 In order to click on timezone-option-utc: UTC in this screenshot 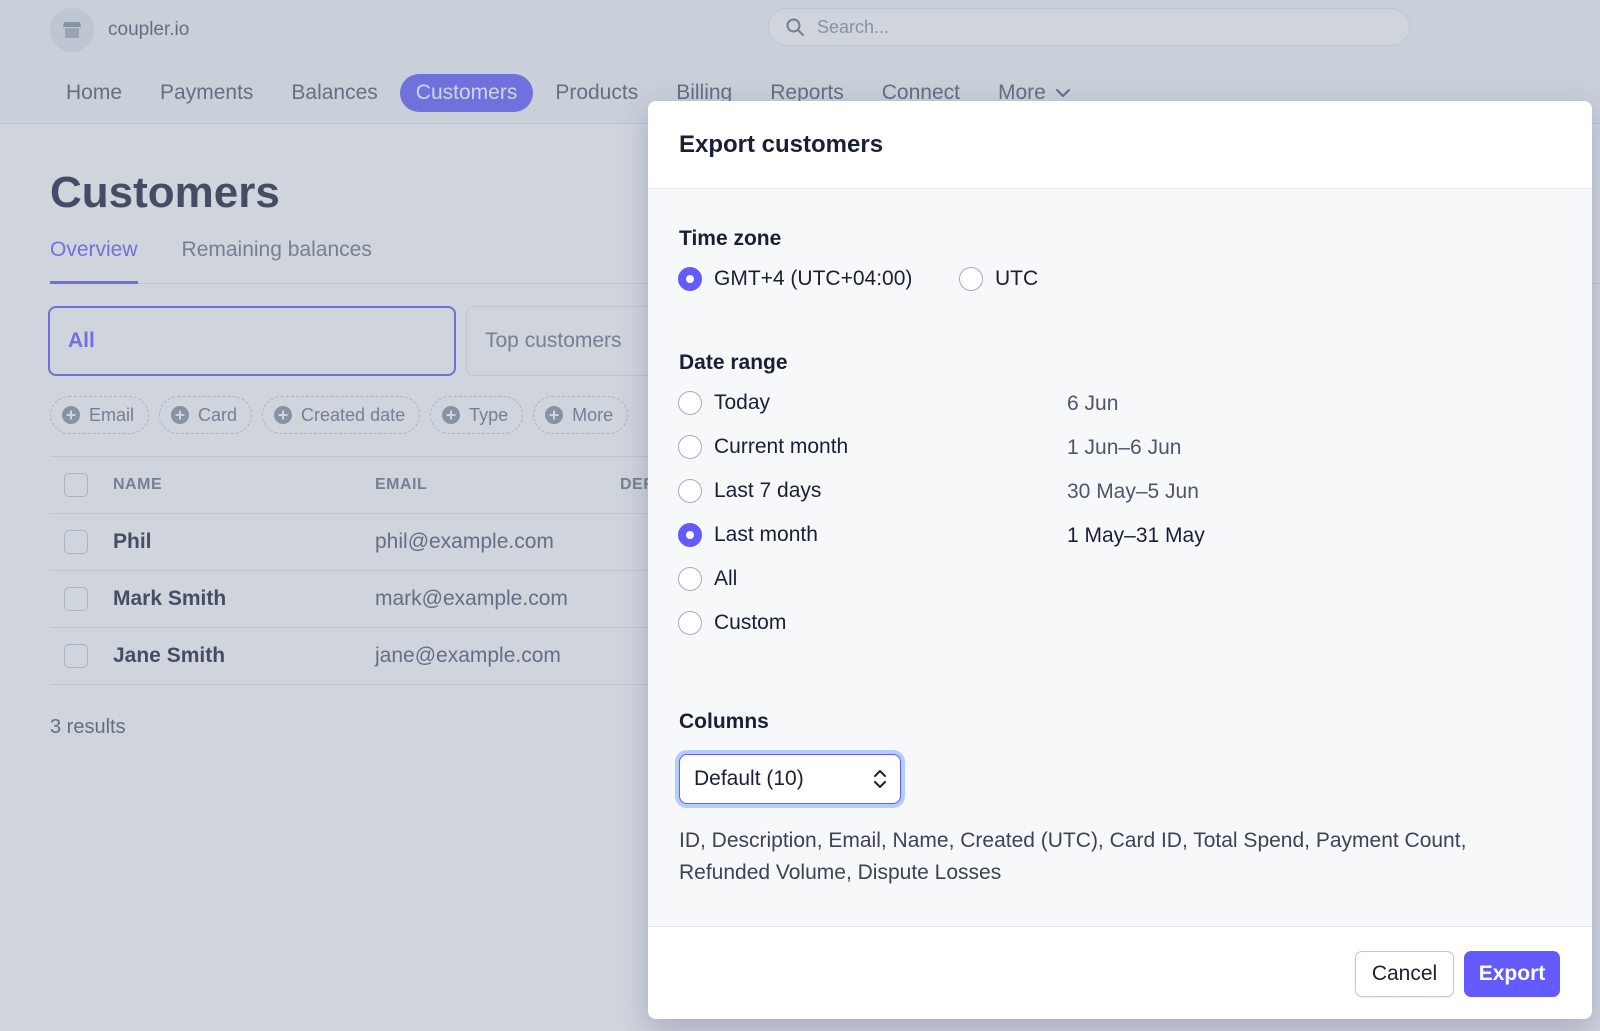, I will do `click(998, 279)`.